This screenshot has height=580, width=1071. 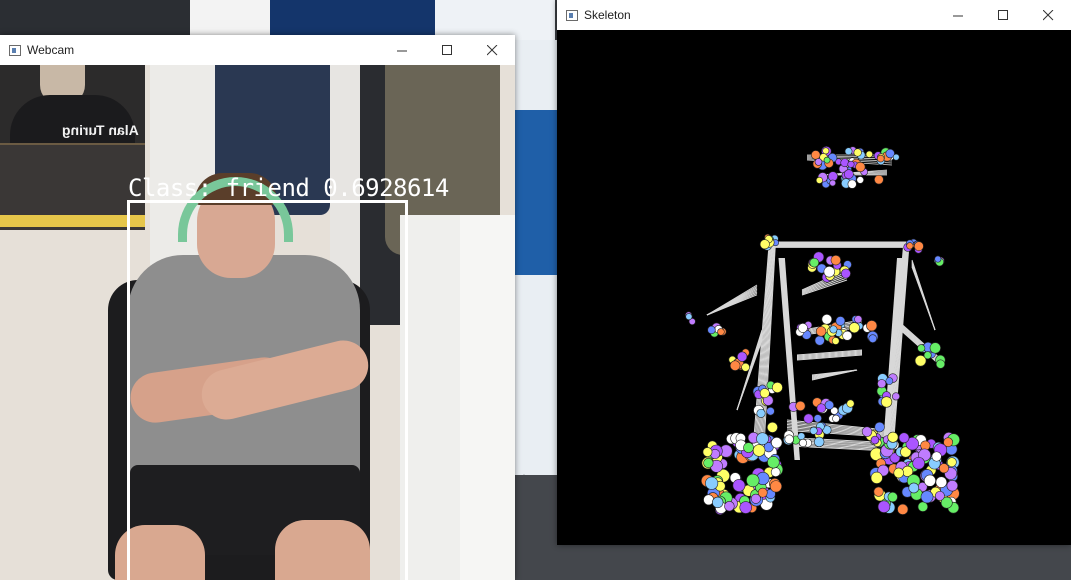 I want to click on door-panel, so click(x=487, y=397).